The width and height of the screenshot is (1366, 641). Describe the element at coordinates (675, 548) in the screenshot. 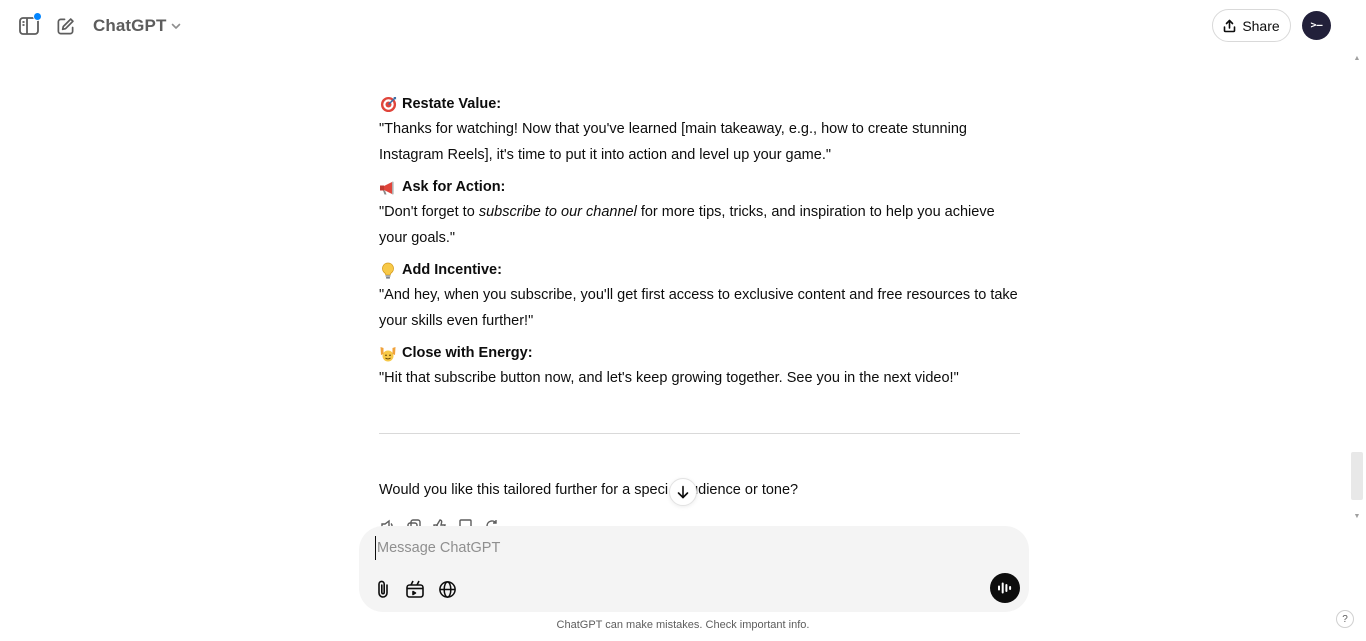

I see `message-input` at that location.